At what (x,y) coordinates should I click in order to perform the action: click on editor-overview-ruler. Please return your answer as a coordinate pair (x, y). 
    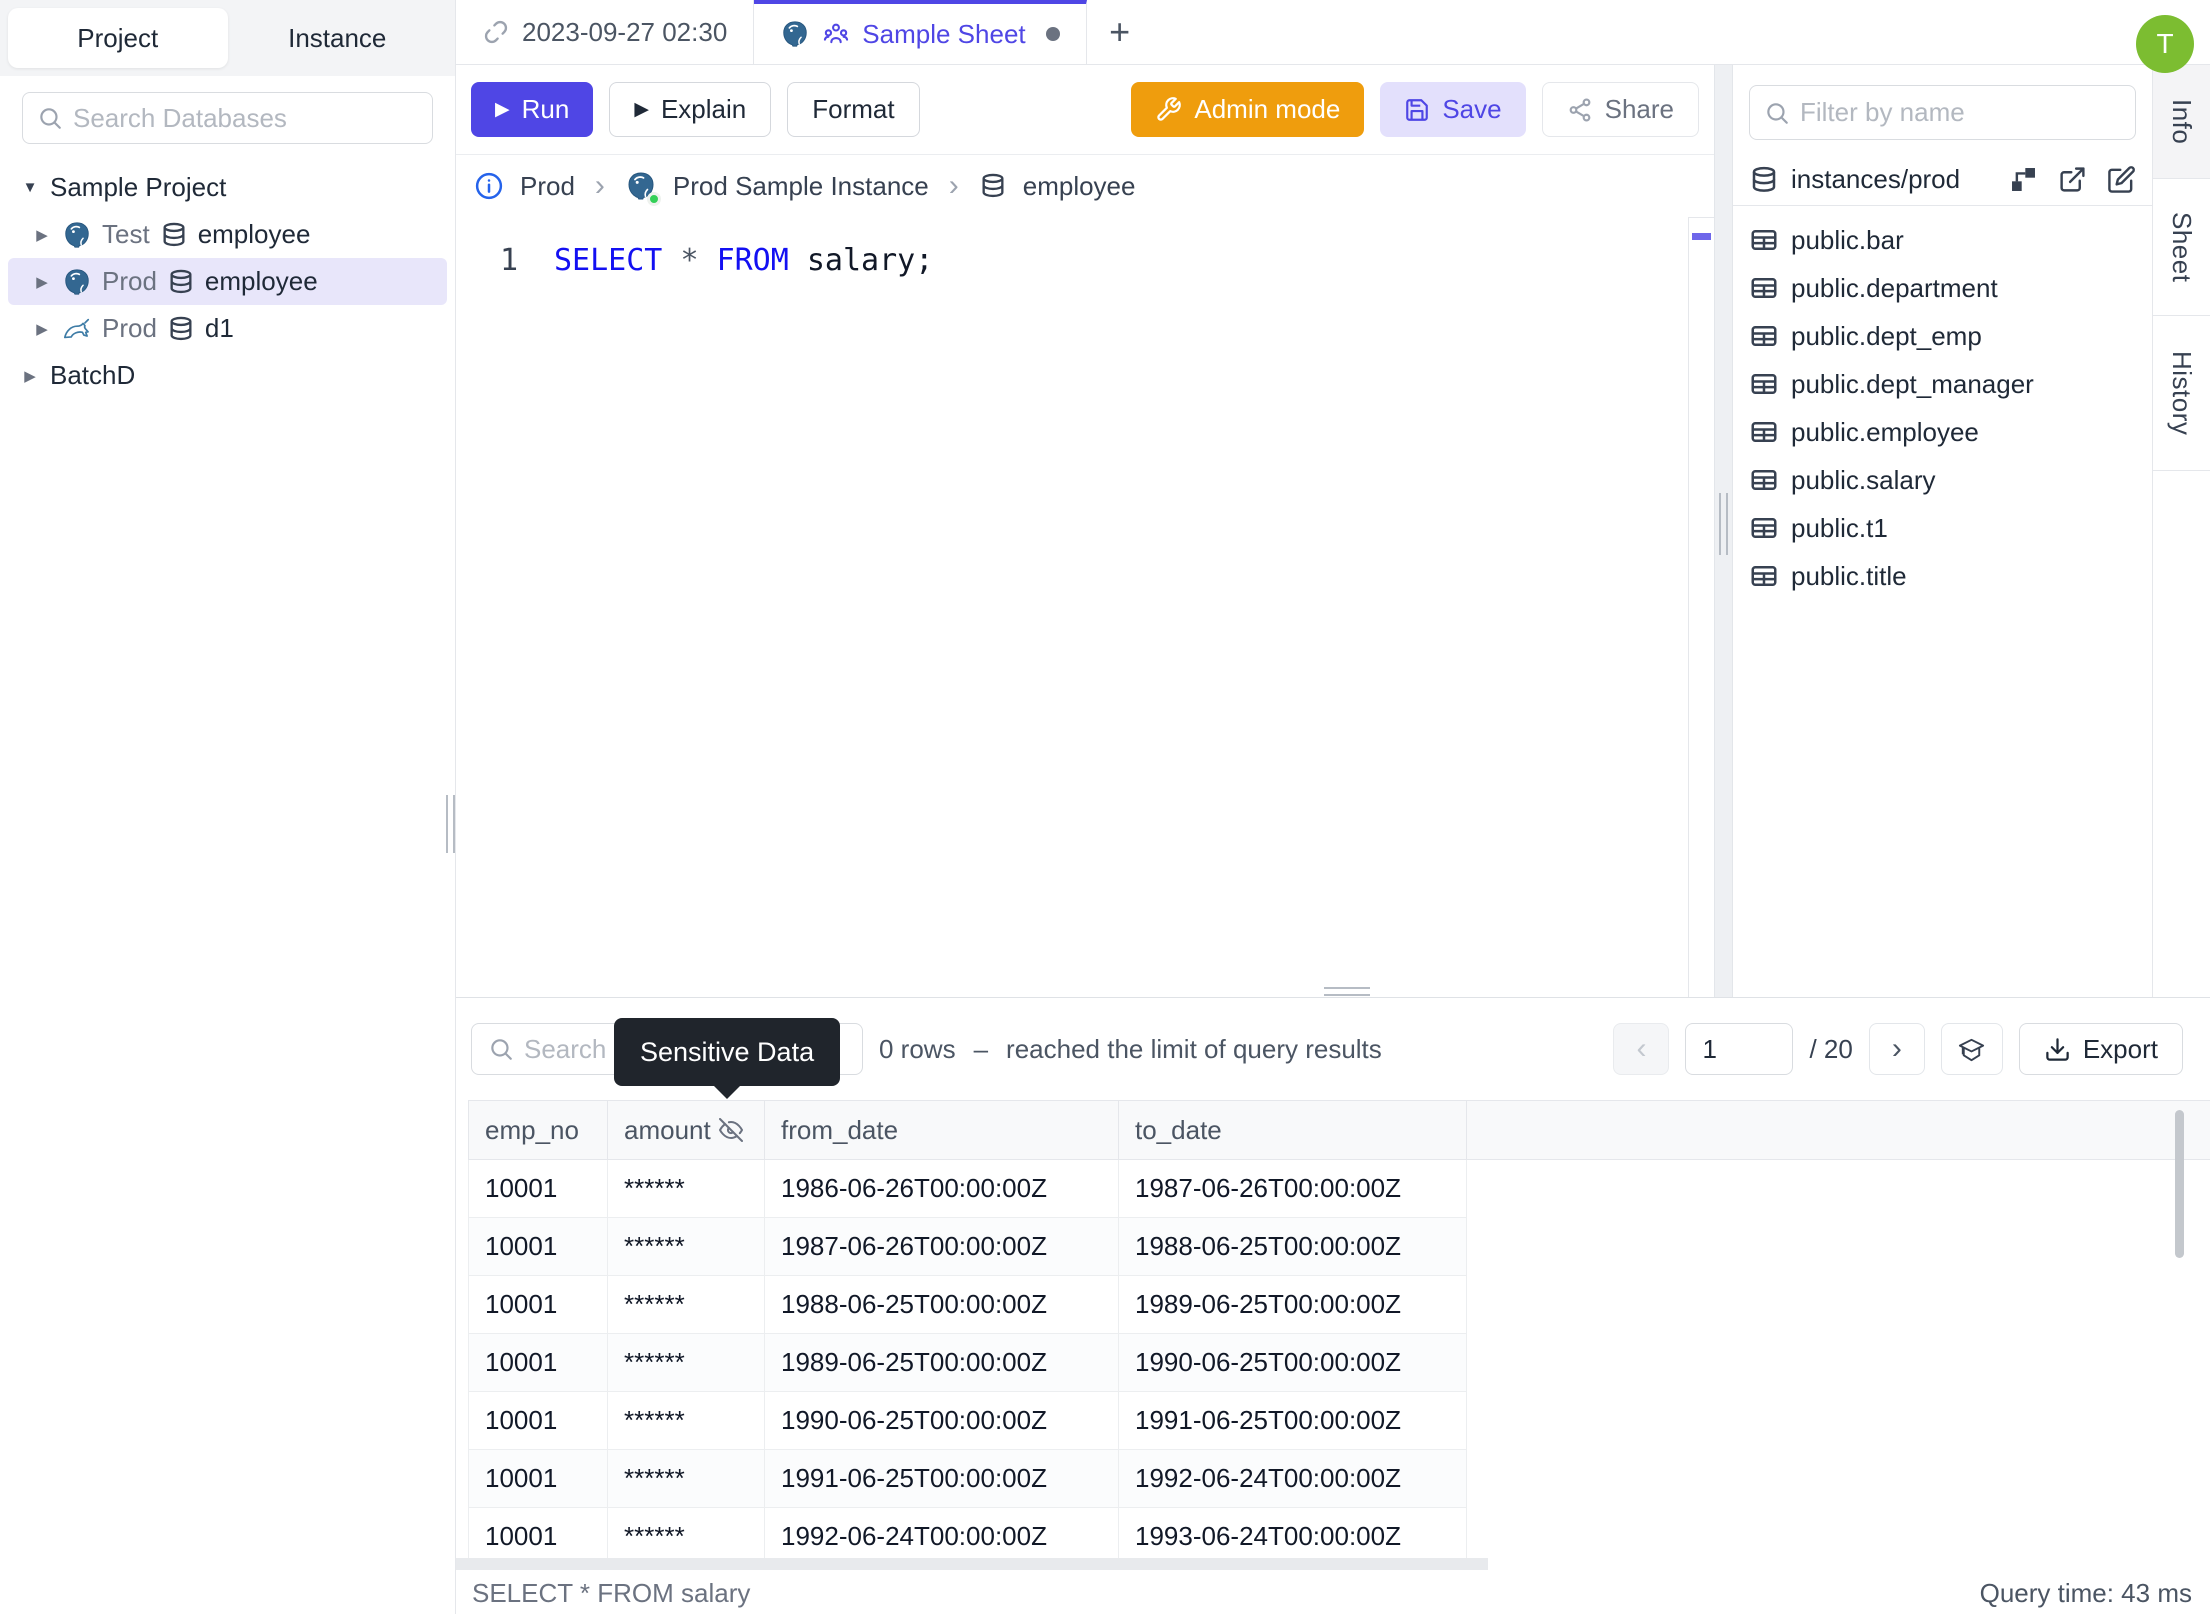
    Looking at the image, I should click on (1701, 607).